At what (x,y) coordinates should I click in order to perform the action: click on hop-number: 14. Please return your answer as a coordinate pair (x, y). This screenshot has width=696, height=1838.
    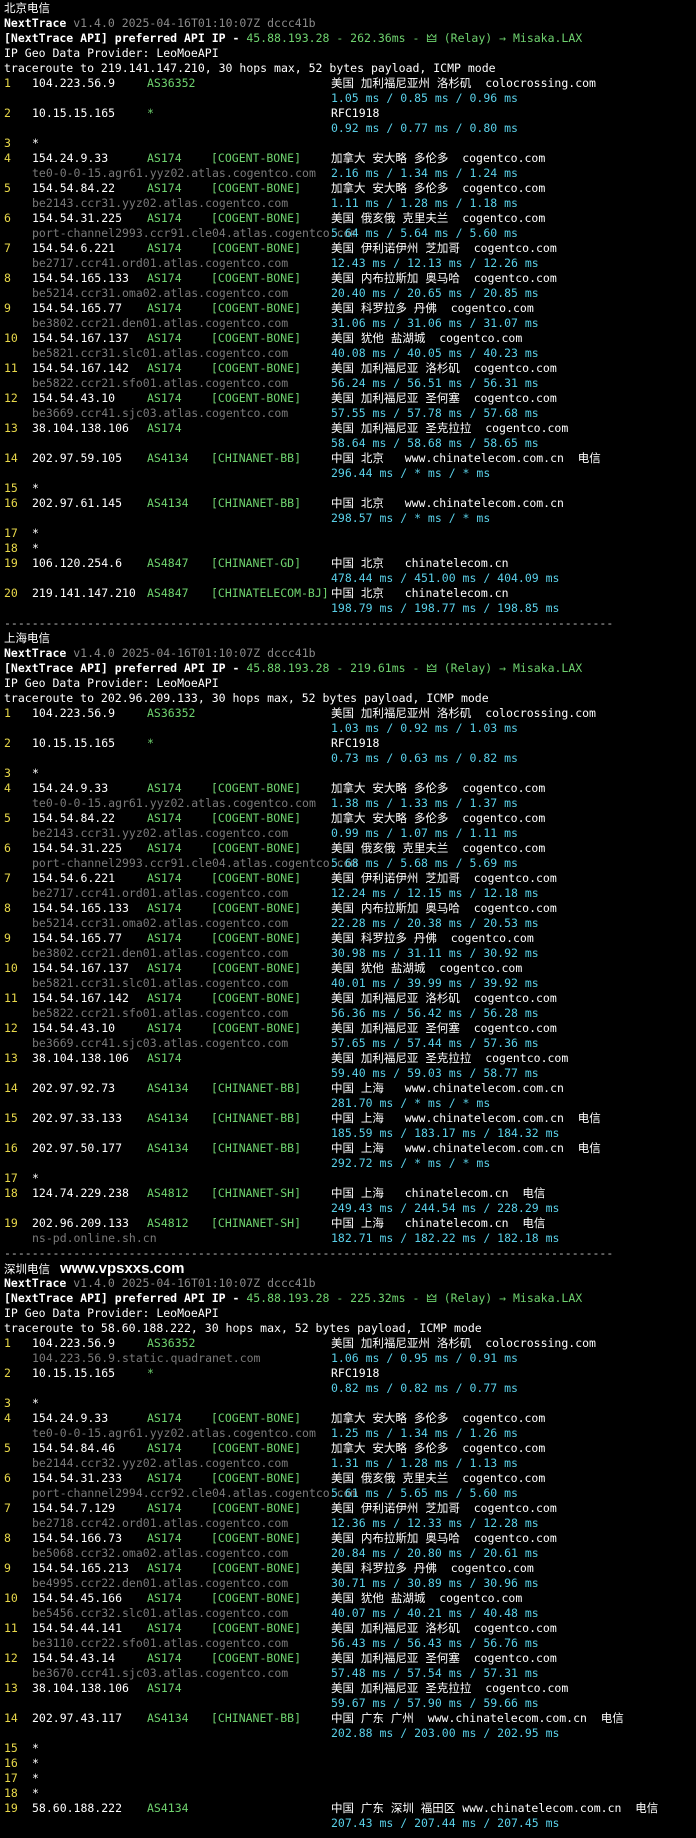
    Looking at the image, I should click on (11, 1718).